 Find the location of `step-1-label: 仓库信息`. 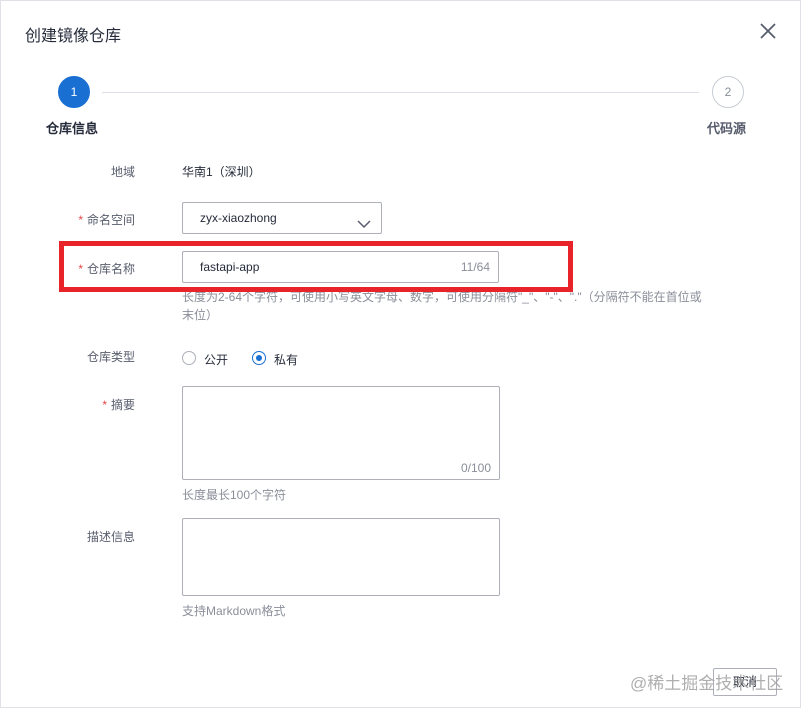

step-1-label: 仓库信息 is located at coordinates (72, 128).